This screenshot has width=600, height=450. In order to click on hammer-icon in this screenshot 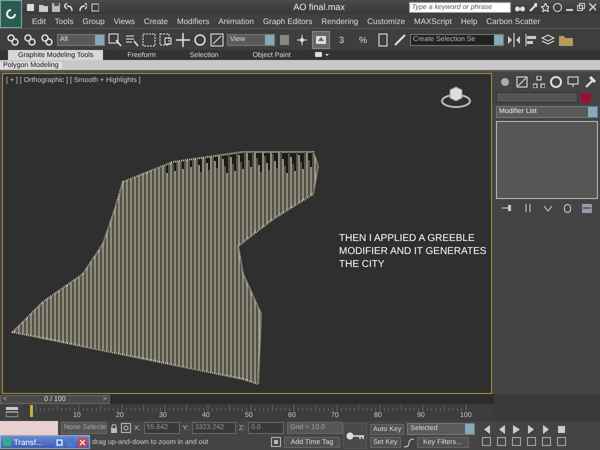, I will do `click(590, 82)`.